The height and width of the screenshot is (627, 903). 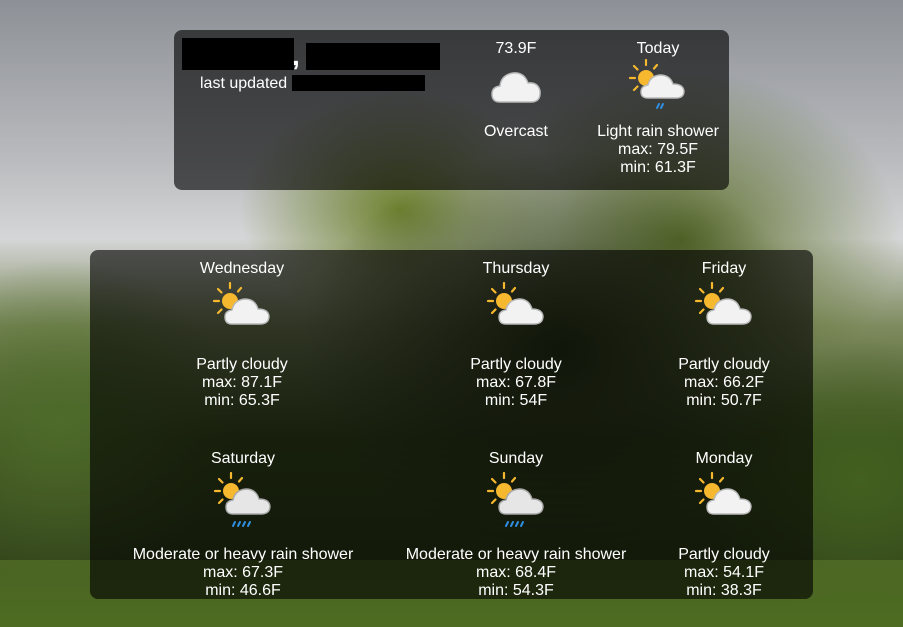 What do you see at coordinates (243, 572) in the screenshot?
I see `forecast-max: max: 67.3F` at bounding box center [243, 572].